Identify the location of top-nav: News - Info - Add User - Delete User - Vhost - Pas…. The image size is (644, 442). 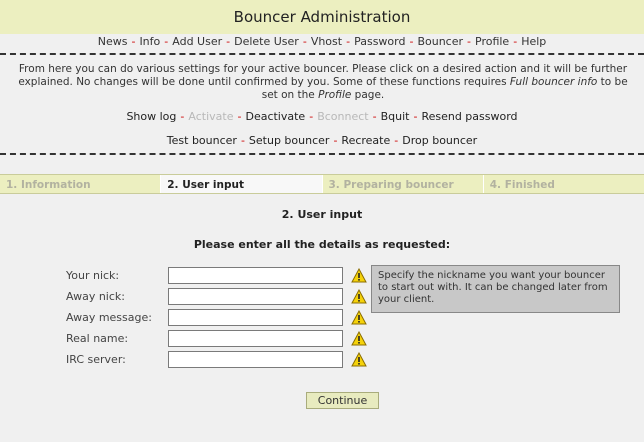
(322, 42).